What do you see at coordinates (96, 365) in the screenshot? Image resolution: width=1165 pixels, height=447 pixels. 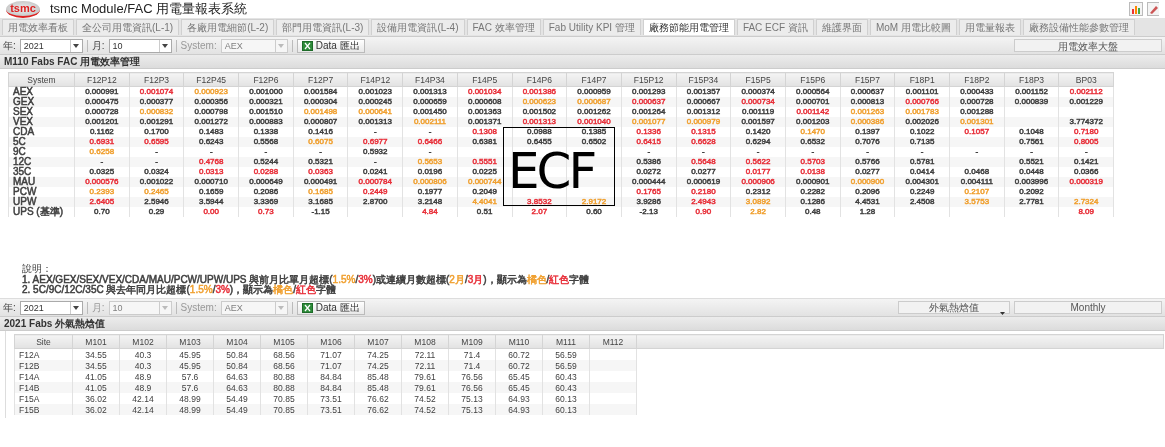 I see `table-cell: 34.55` at bounding box center [96, 365].